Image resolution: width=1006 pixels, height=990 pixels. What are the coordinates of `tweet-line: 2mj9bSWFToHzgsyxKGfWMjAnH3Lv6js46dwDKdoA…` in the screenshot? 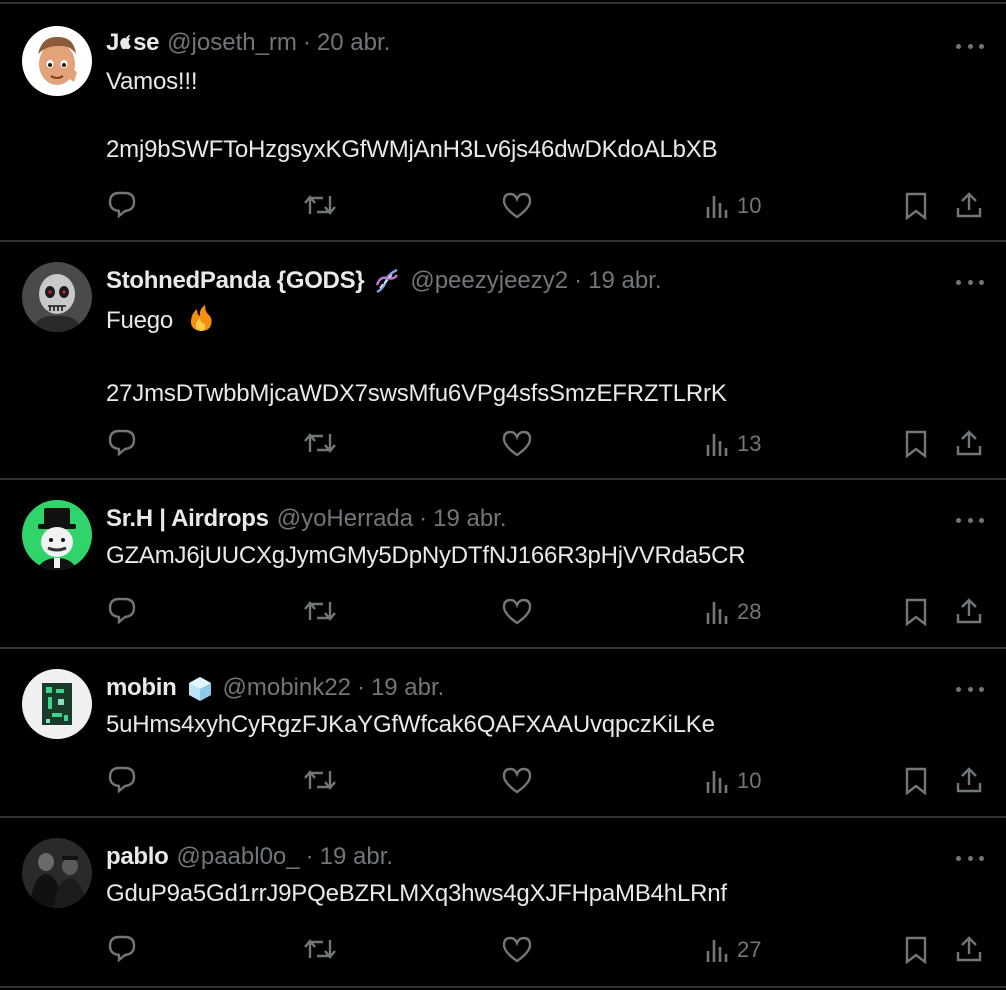 It's located at (412, 149).